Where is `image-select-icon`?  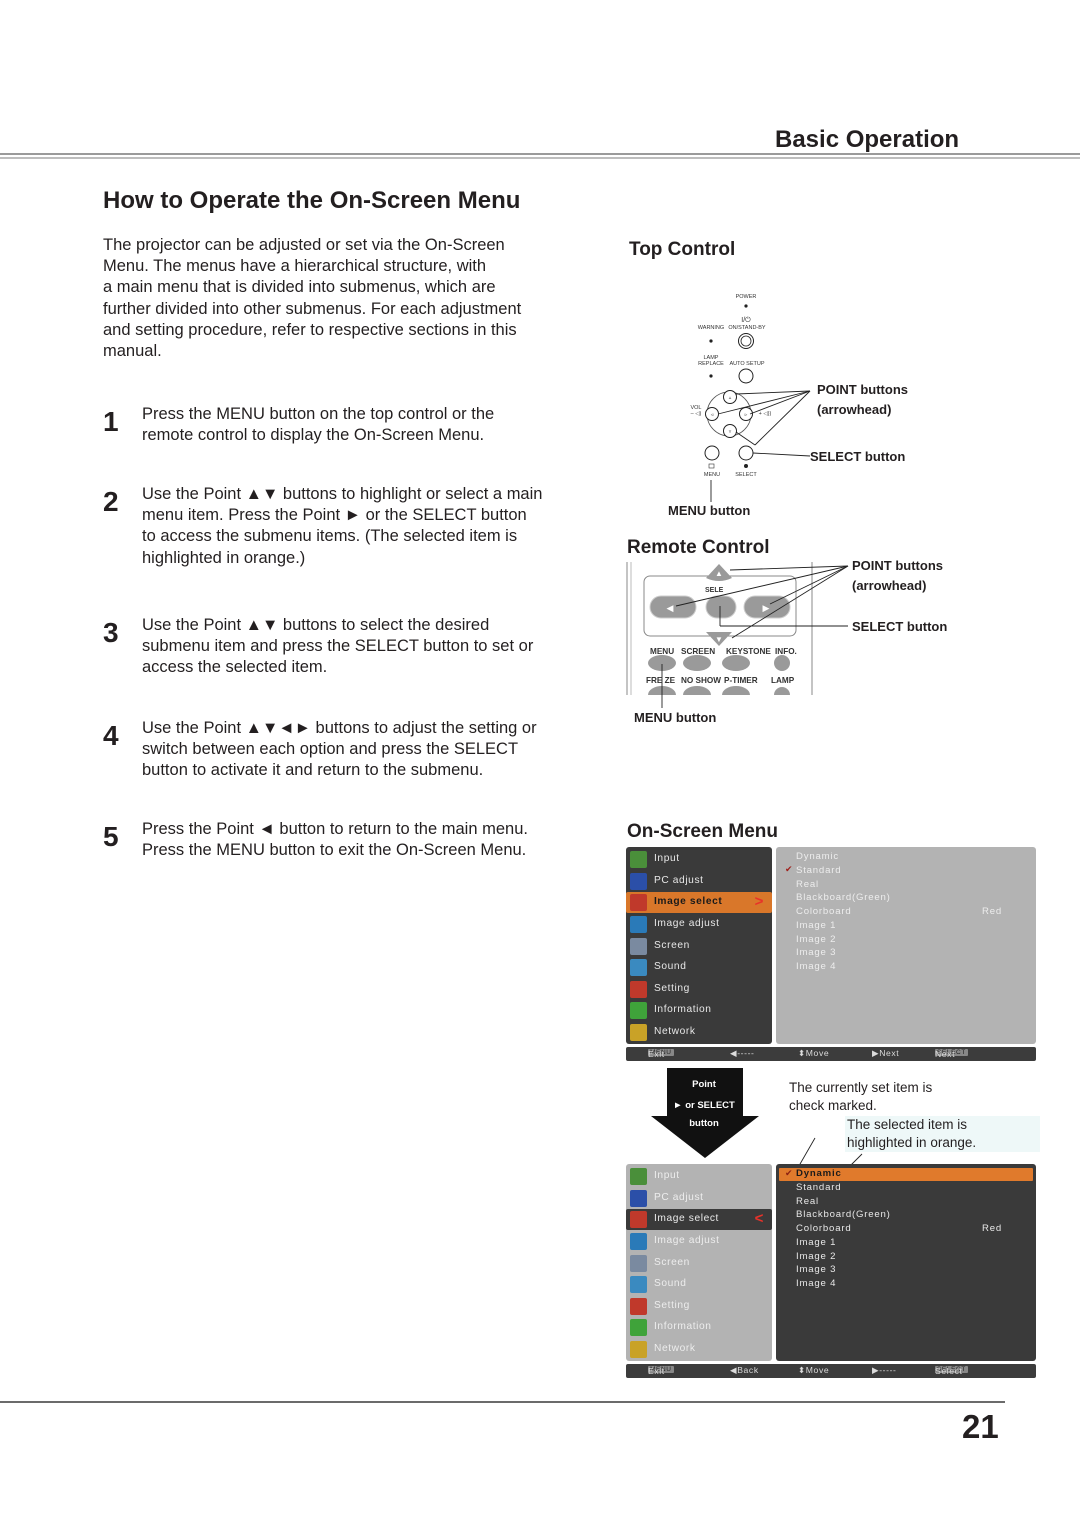
image-select-icon is located at coordinates (638, 902).